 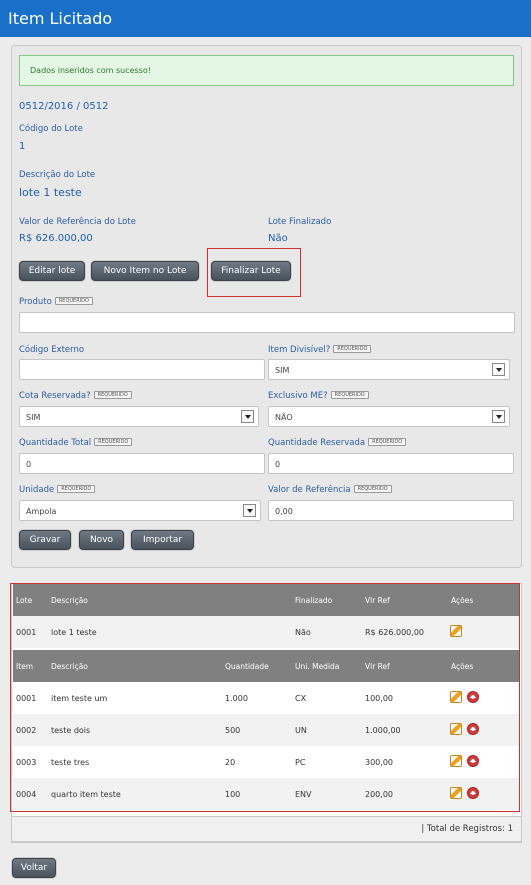 What do you see at coordinates (101, 540) in the screenshot?
I see `novo-button: Novo` at bounding box center [101, 540].